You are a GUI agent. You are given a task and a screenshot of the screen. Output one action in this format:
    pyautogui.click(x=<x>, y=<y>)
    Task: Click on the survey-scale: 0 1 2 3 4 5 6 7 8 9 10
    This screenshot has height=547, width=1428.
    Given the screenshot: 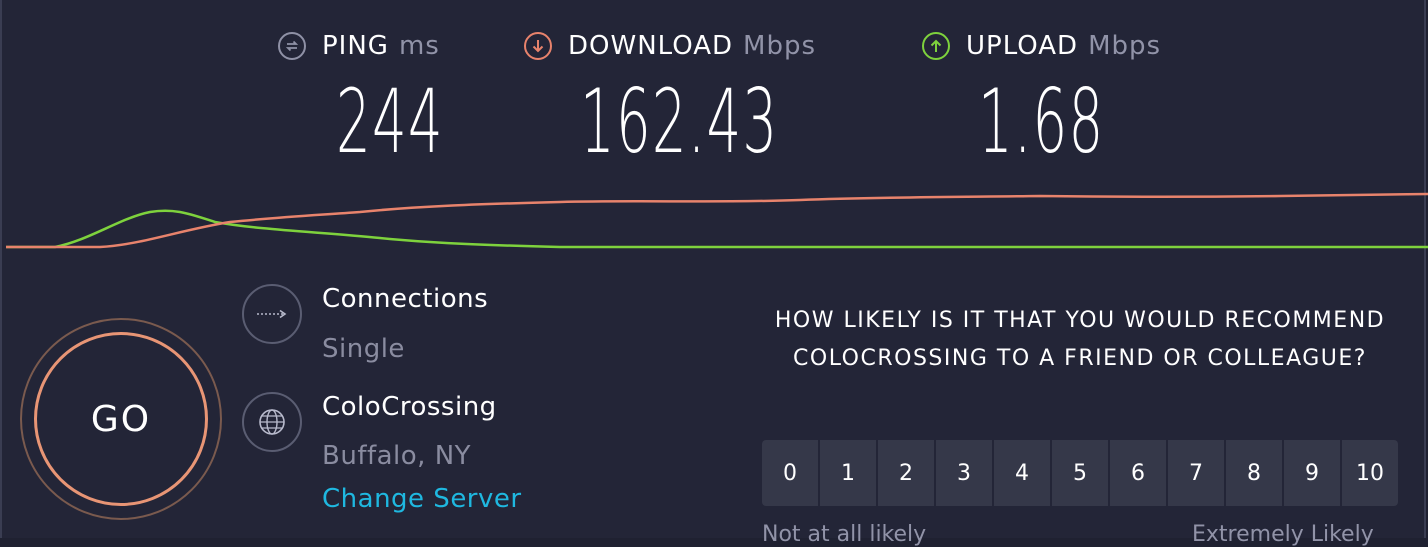 What is the action you would take?
    pyautogui.click(x=1080, y=473)
    